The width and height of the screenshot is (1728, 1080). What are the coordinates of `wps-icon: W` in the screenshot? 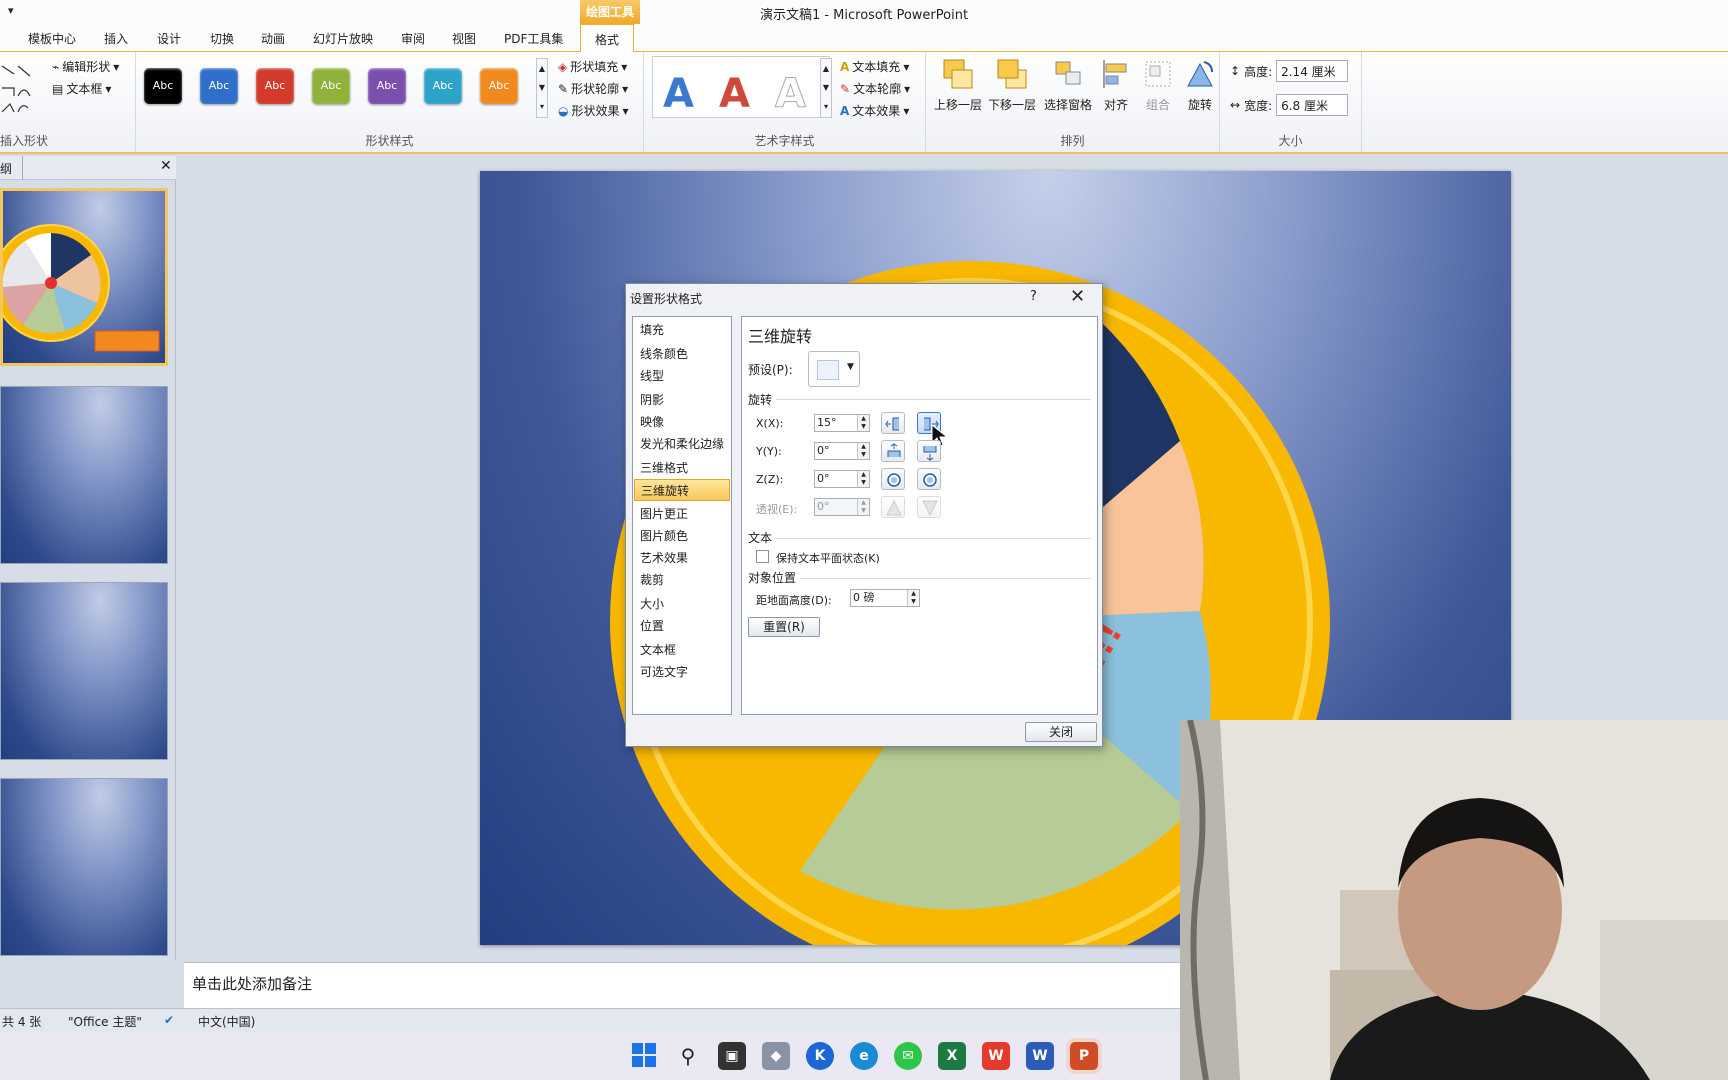 It's located at (996, 1056).